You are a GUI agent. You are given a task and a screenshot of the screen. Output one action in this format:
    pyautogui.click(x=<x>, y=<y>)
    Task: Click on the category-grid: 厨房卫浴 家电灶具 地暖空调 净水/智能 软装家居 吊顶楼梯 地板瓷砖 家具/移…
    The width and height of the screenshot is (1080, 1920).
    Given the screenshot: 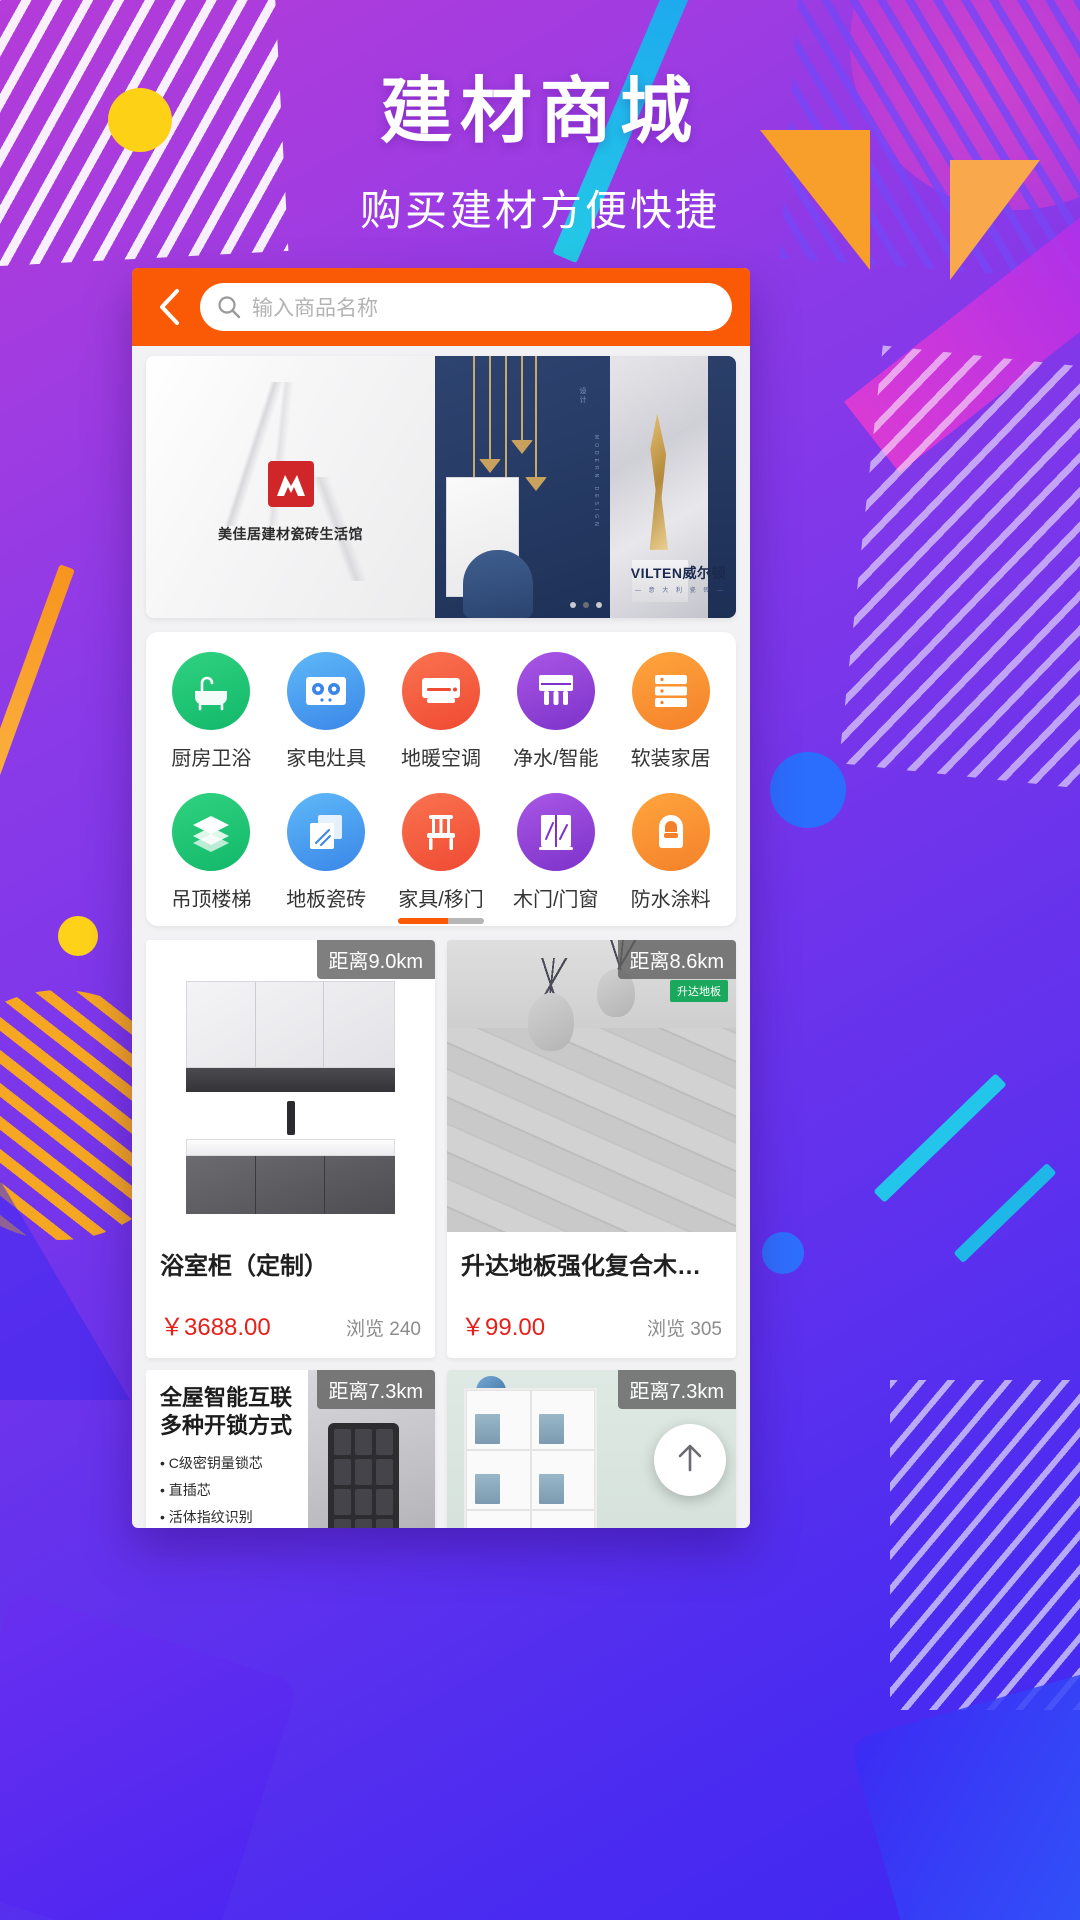 What is the action you would take?
    pyautogui.click(x=441, y=779)
    